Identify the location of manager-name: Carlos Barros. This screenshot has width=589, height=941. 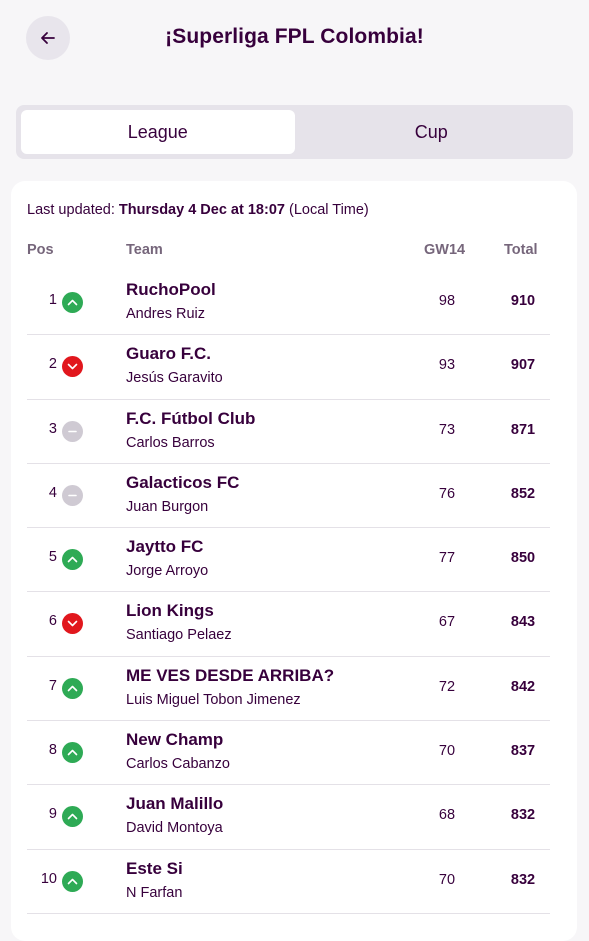
(170, 442).